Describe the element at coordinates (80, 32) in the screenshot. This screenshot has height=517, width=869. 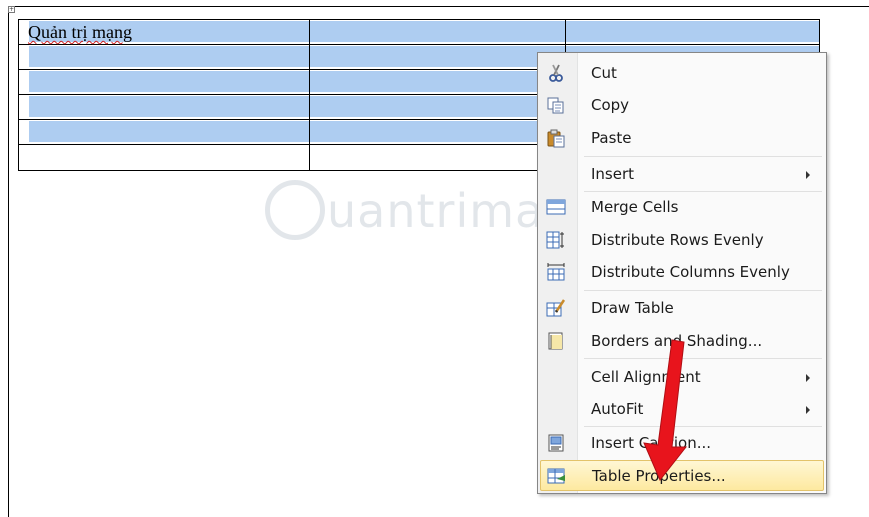
I see `cell-text: Quản trị mạng` at that location.